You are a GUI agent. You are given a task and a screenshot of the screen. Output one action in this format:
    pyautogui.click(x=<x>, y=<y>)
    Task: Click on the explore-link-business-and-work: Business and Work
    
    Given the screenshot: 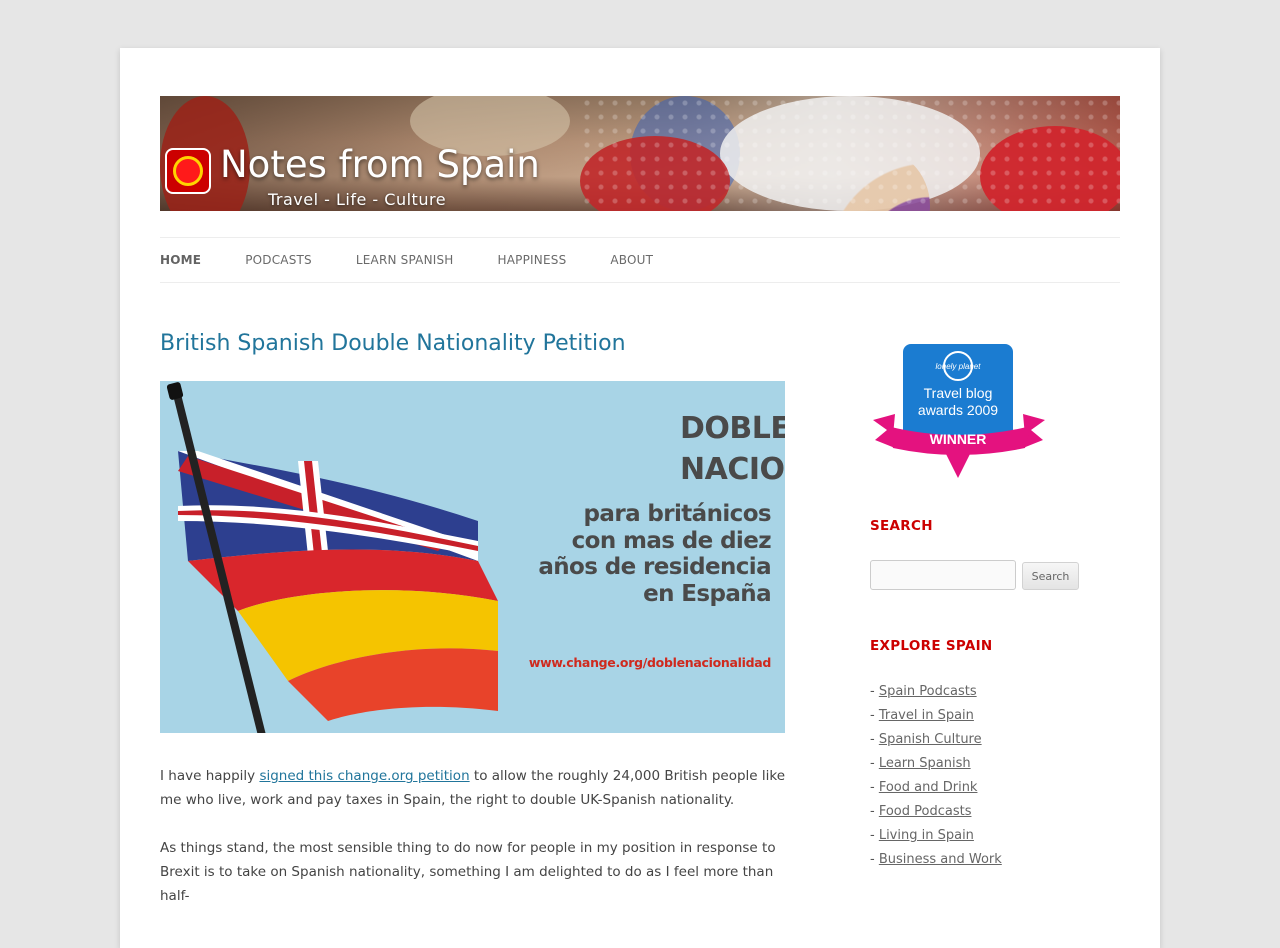 What is the action you would take?
    pyautogui.click(x=940, y=859)
    